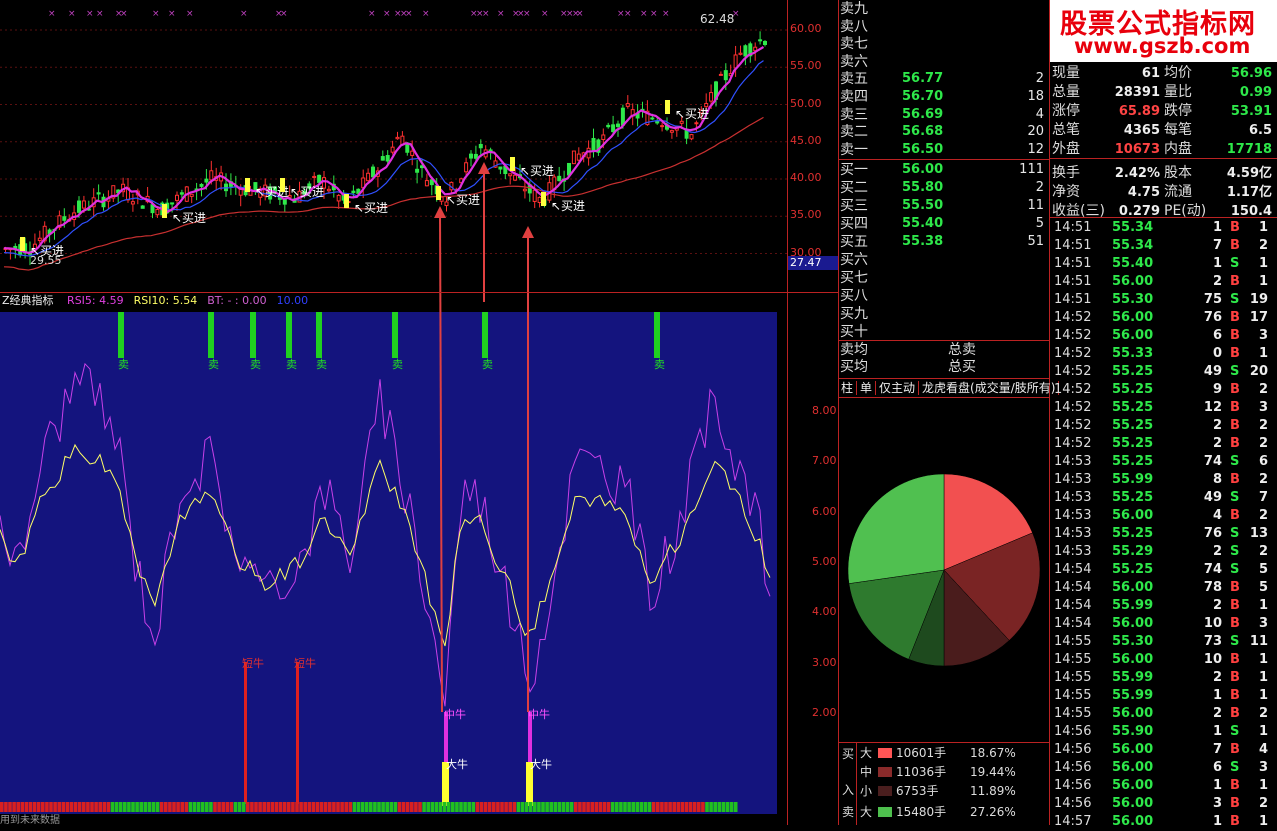  What do you see at coordinates (1164, 300) in the screenshot?
I see `tick-row: 14:51 55.30 75 S 19` at bounding box center [1164, 300].